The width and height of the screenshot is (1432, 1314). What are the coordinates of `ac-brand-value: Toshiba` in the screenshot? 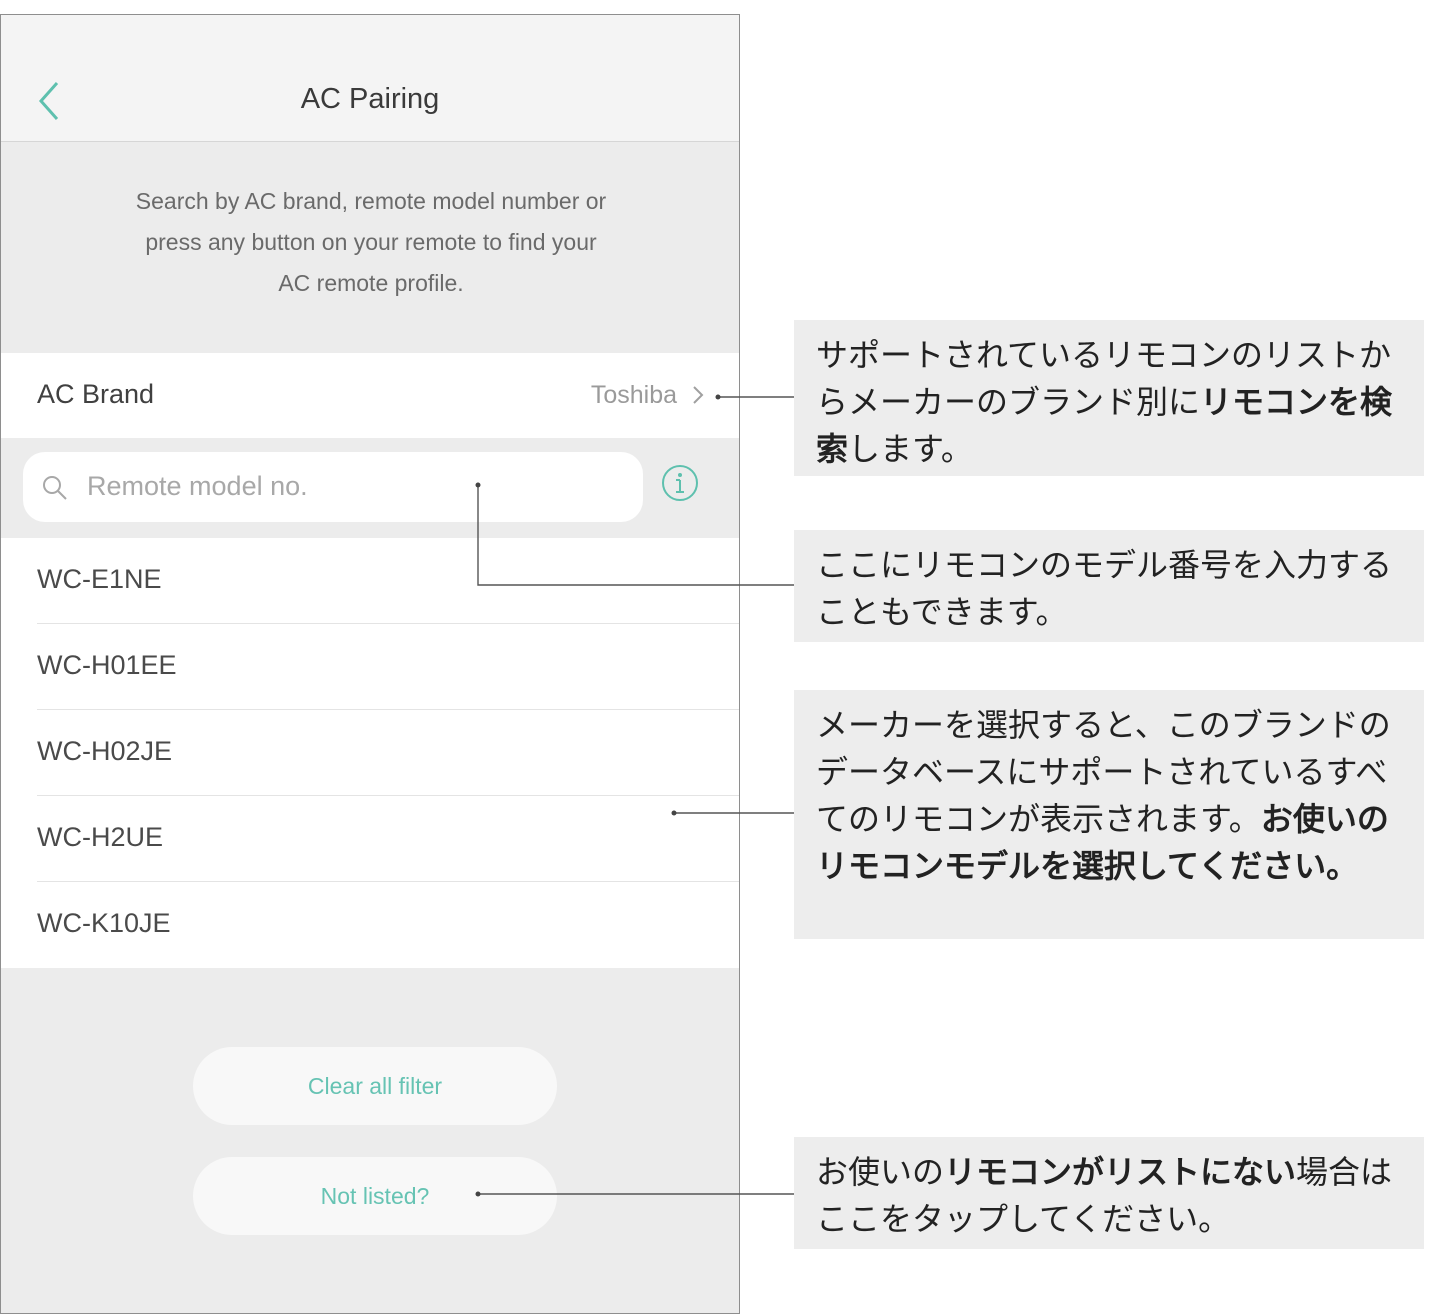 It's located at (633, 395).